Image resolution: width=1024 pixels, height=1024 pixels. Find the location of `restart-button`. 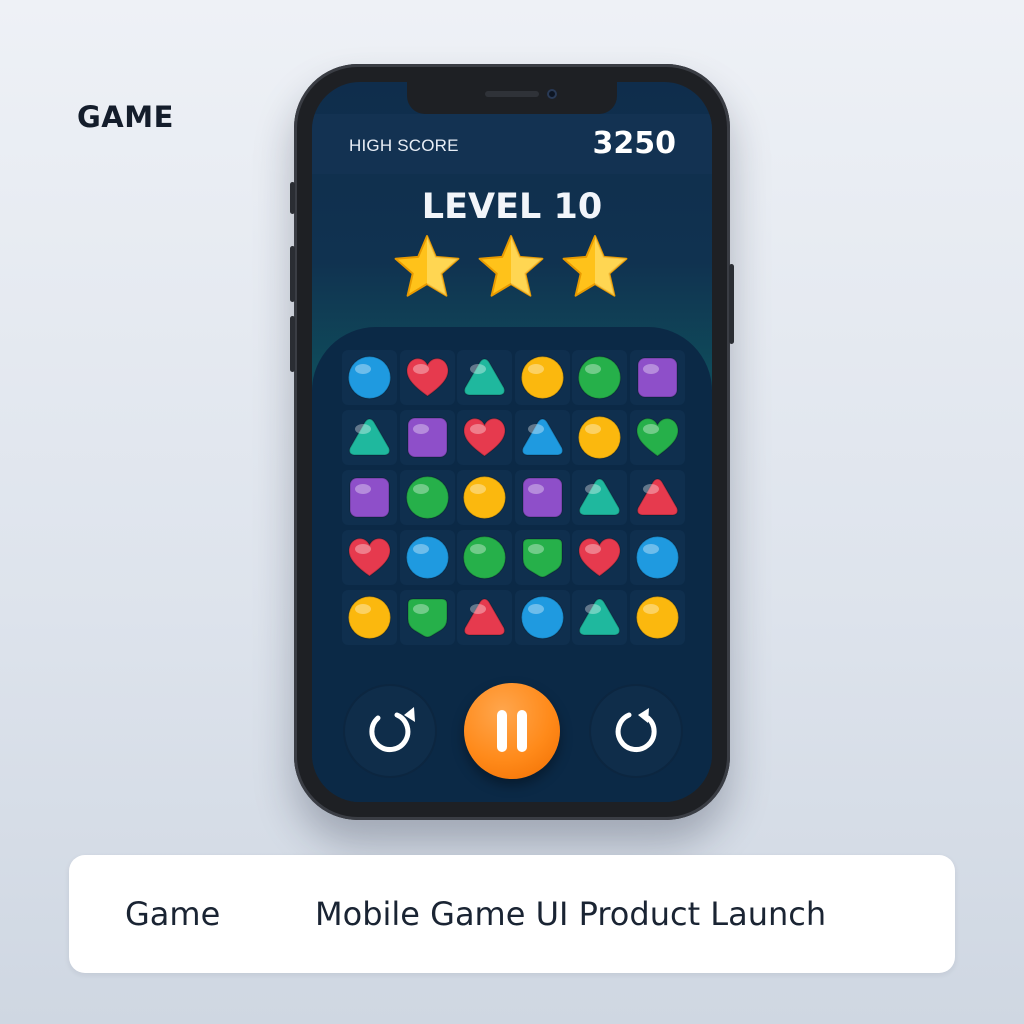

restart-button is located at coordinates (390, 731).